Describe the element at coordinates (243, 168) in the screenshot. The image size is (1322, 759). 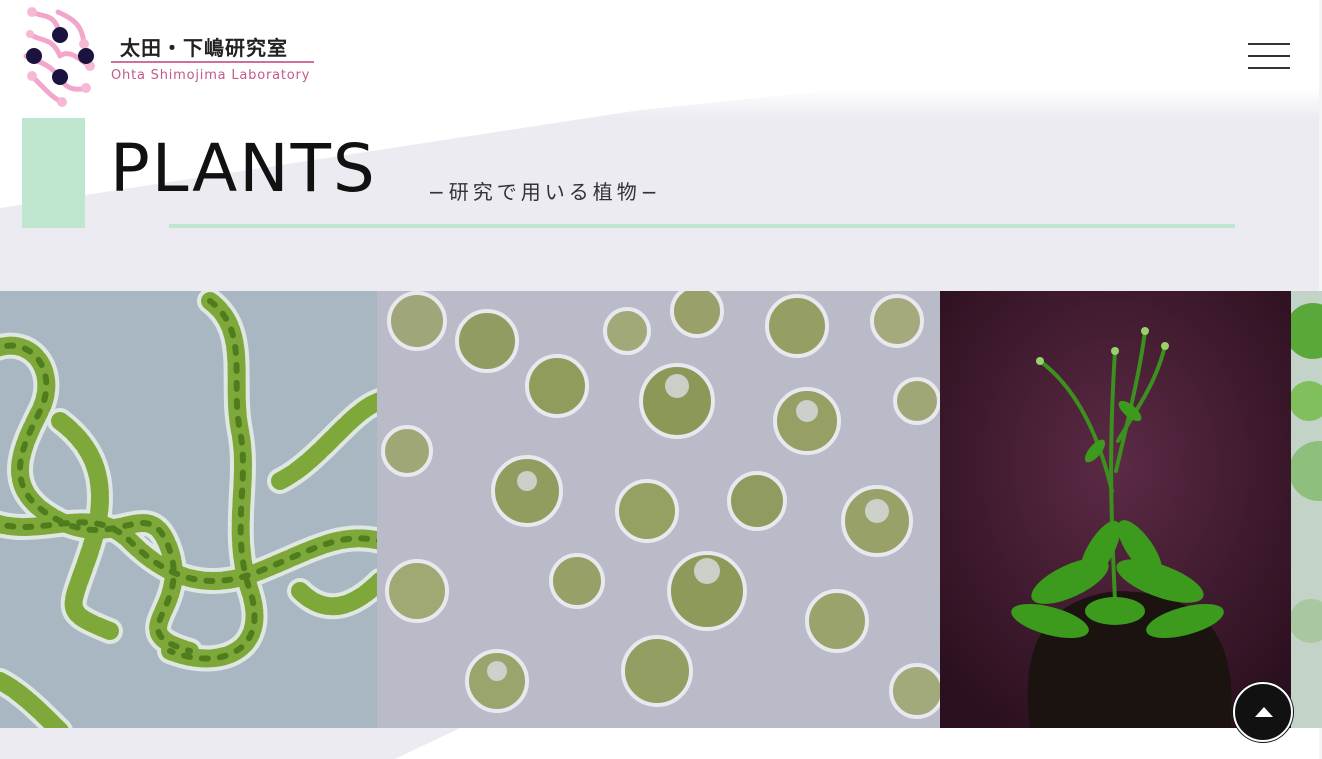
I see `page-title: PLANTS` at that location.